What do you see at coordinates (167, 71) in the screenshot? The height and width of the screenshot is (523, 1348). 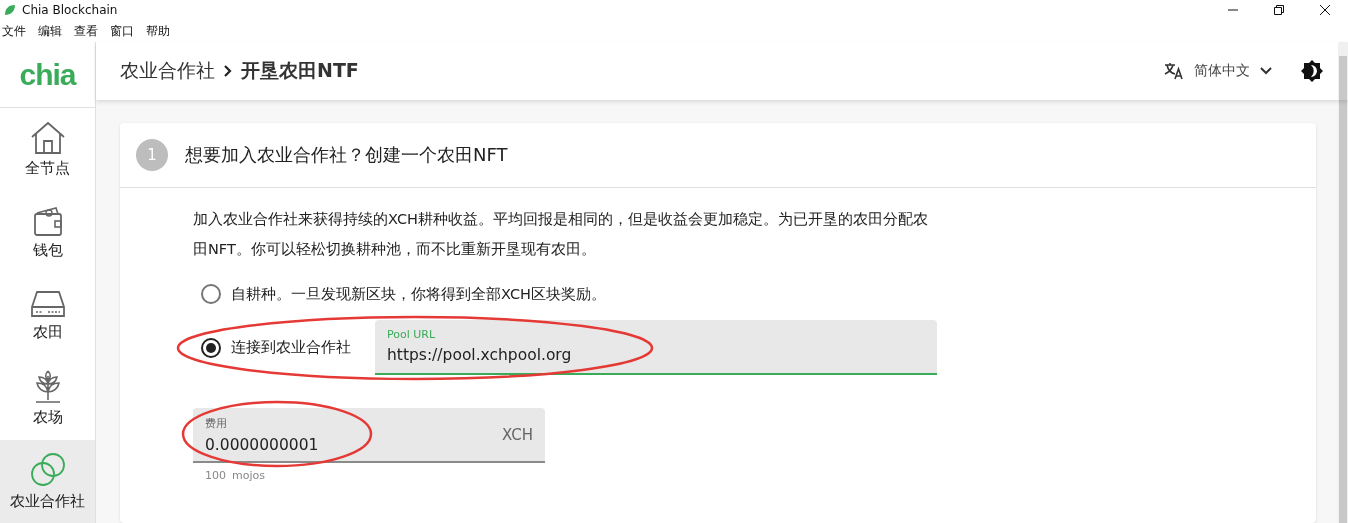 I see `breadcrumb-item: 农业合作社` at bounding box center [167, 71].